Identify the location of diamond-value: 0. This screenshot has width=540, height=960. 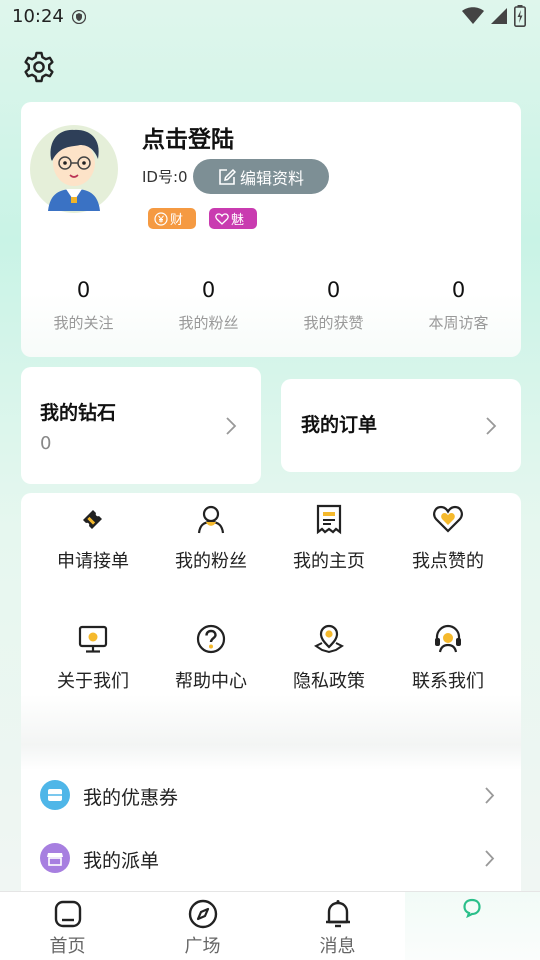
(46, 443).